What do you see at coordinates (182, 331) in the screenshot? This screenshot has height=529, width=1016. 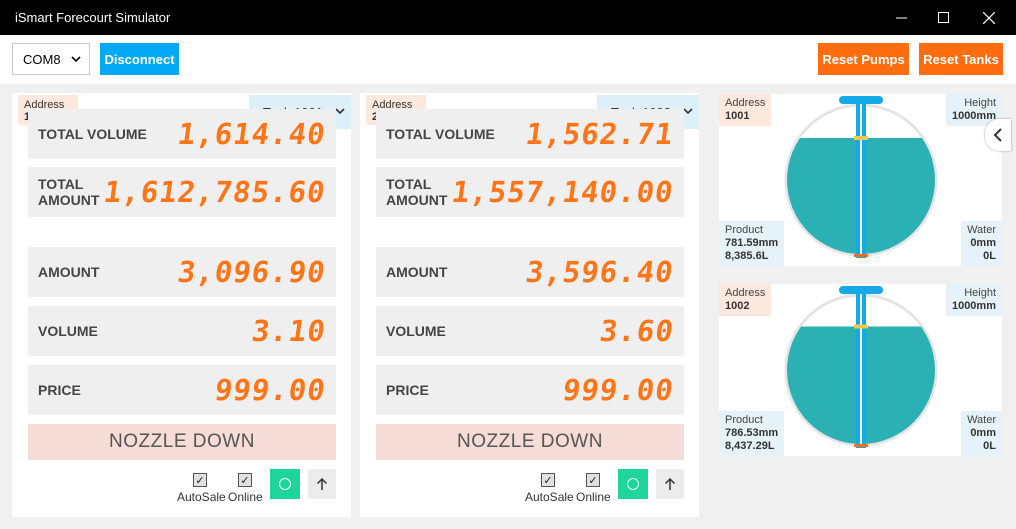 I see `volume-row: VOLUME 3.10` at bounding box center [182, 331].